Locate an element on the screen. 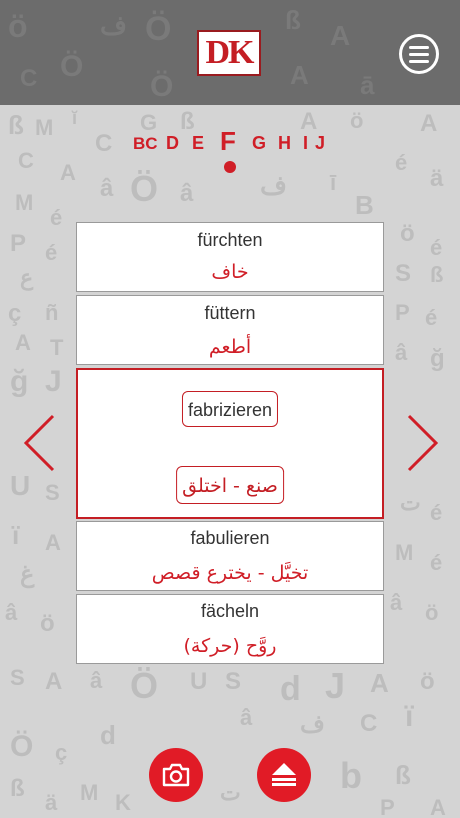 This screenshot has width=460, height=818. arabic-translation: تخيَّل - يخترع قصص is located at coordinates (230, 573).